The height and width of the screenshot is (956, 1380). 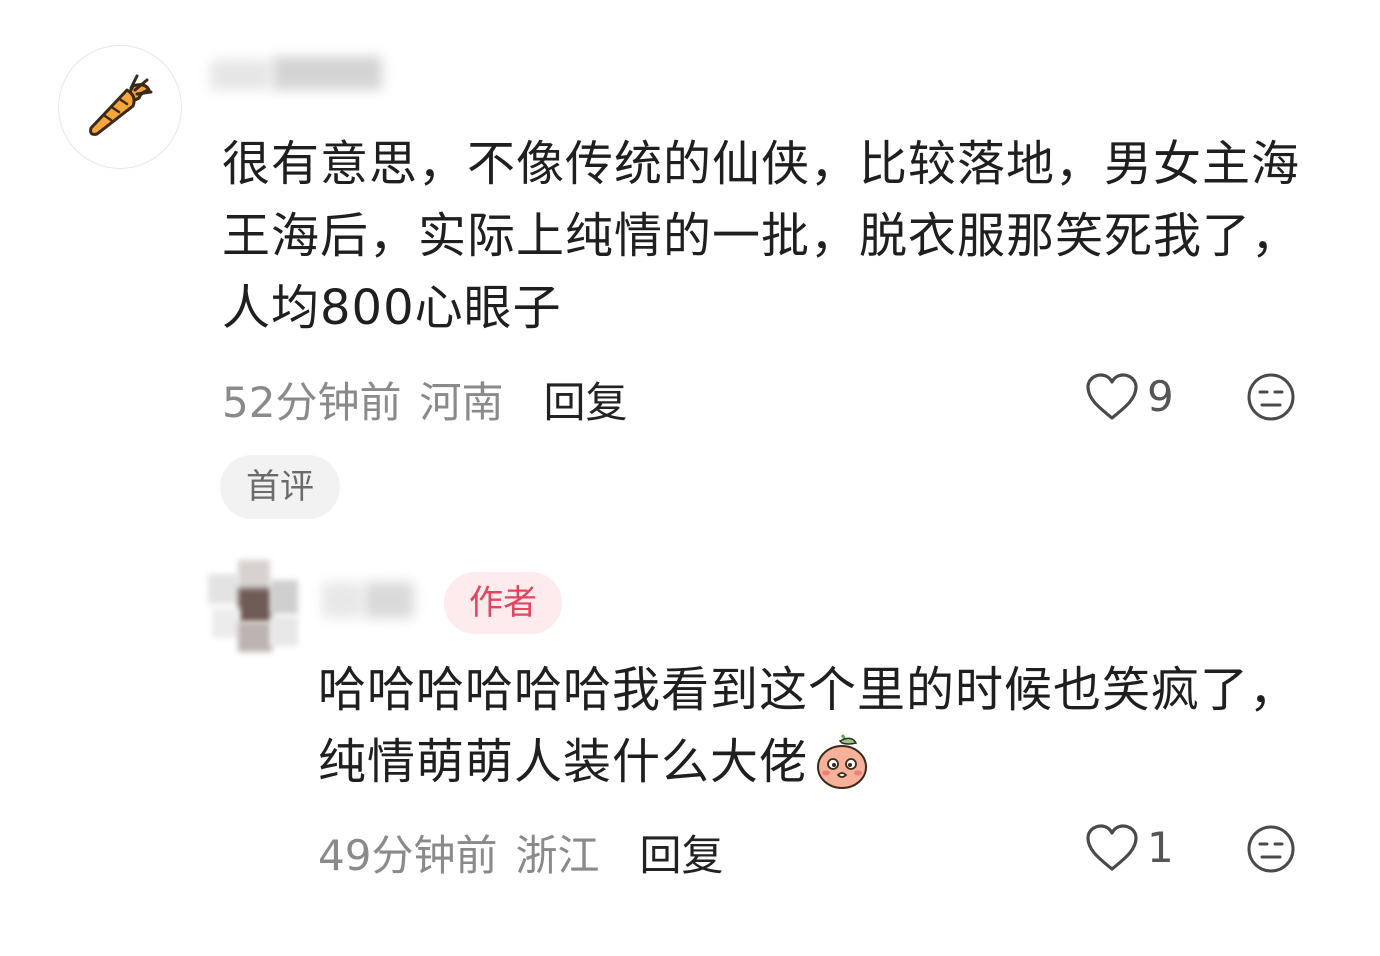 What do you see at coordinates (1160, 396) in the screenshot?
I see `like-count: 9` at bounding box center [1160, 396].